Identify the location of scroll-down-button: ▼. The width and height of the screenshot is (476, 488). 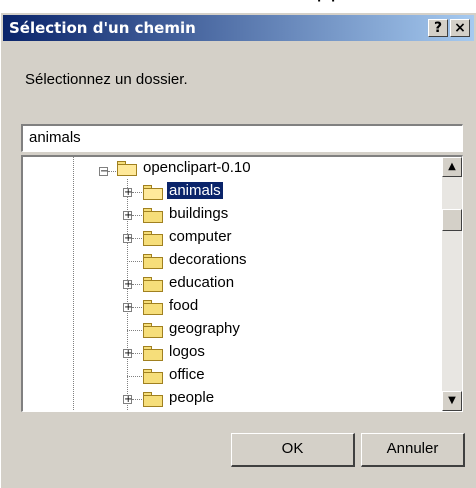
(452, 401).